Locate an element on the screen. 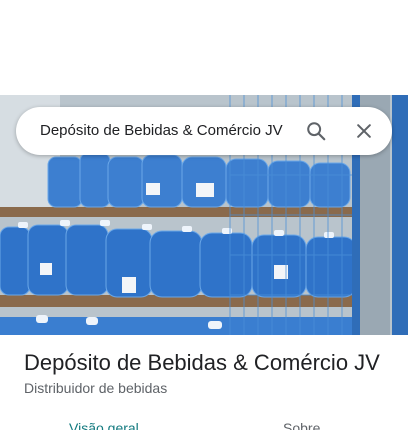 Image resolution: width=408 pixels, height=430 pixels. close-button is located at coordinates (364, 131).